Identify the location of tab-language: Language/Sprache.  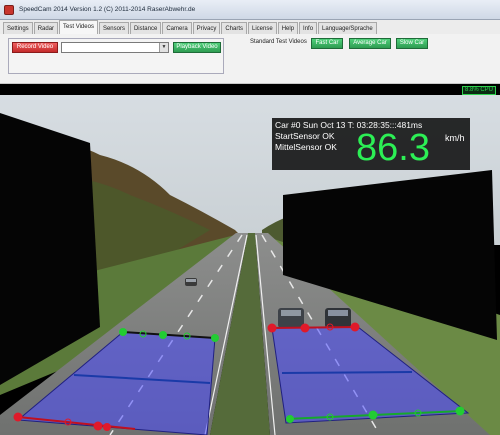
(347, 28).